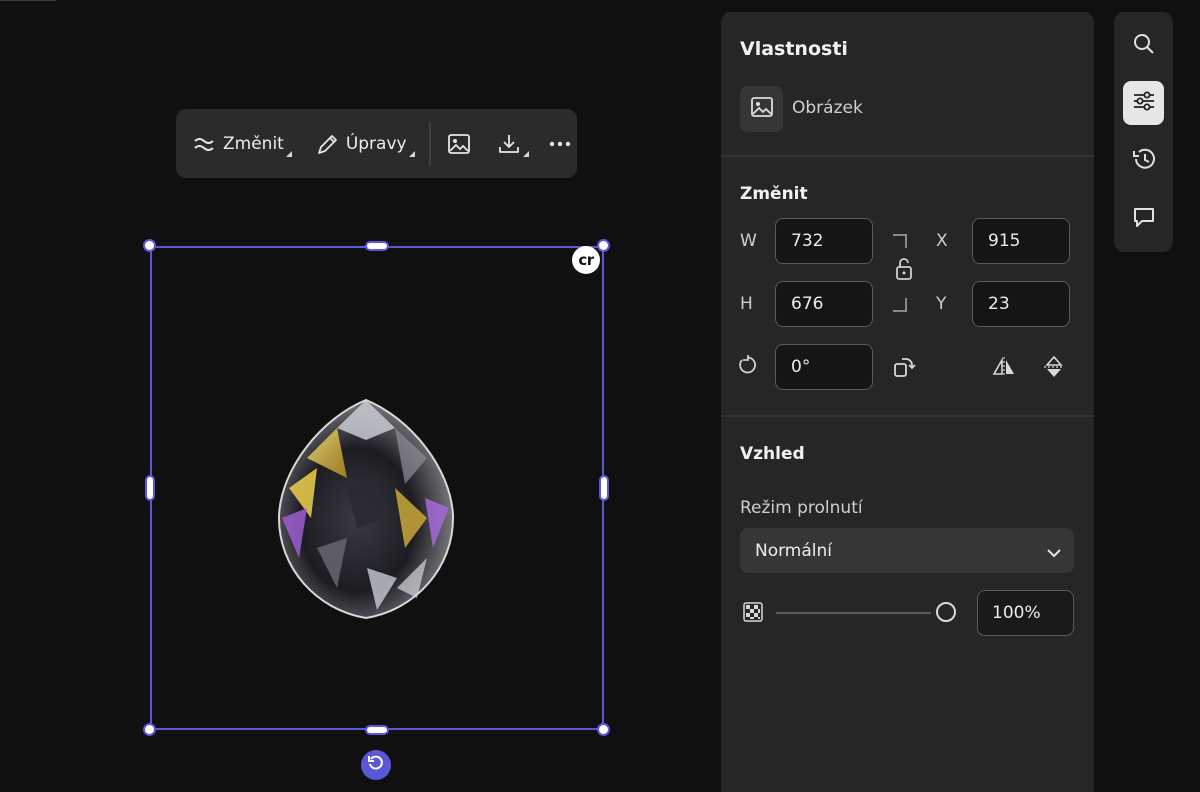  I want to click on flip-horizontal-icon, so click(1004, 369).